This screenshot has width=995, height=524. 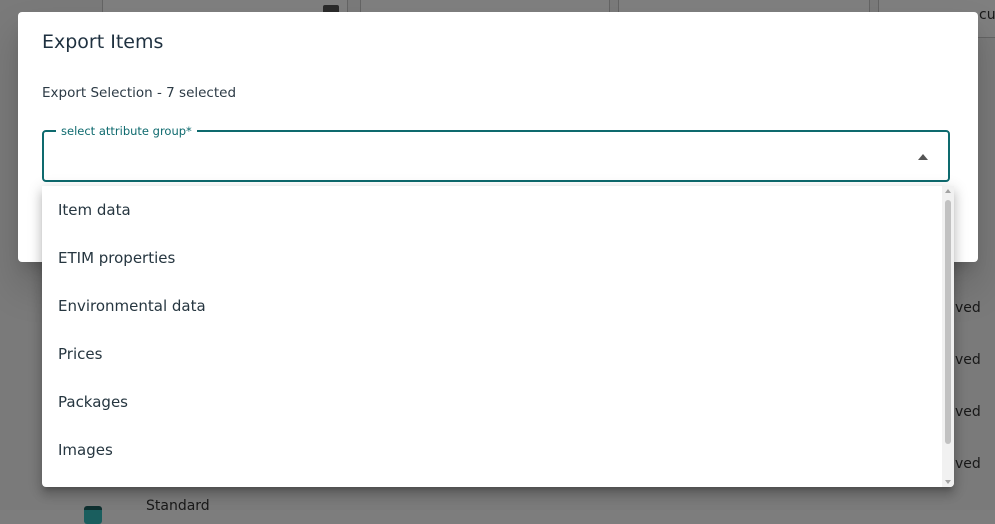 What do you see at coordinates (492, 354) in the screenshot?
I see `option-prices: Prices` at bounding box center [492, 354].